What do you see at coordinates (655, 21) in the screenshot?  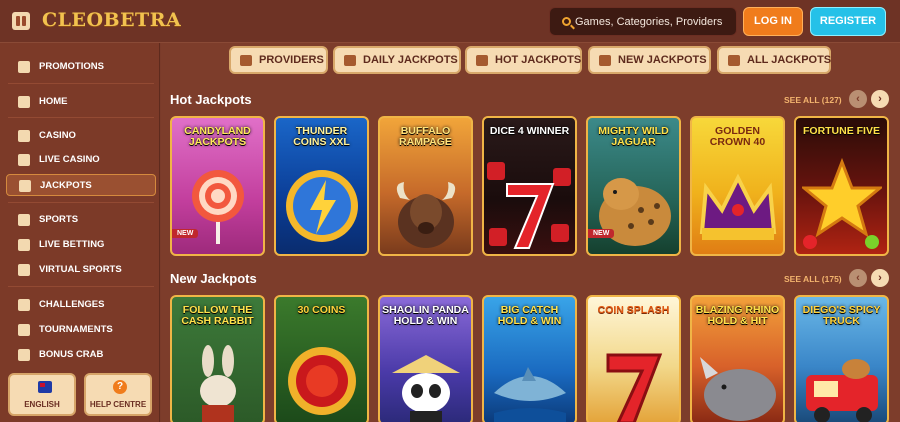 I see `search-input` at bounding box center [655, 21].